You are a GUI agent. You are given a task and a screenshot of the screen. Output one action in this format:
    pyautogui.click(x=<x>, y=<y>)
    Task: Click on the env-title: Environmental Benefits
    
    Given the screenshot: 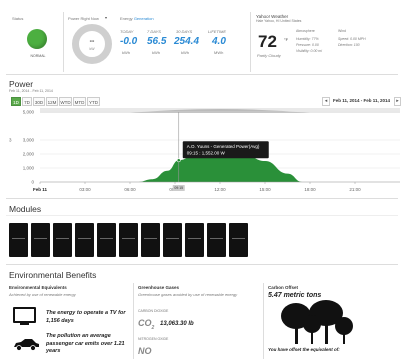 What is the action you would take?
    pyautogui.click(x=53, y=275)
    